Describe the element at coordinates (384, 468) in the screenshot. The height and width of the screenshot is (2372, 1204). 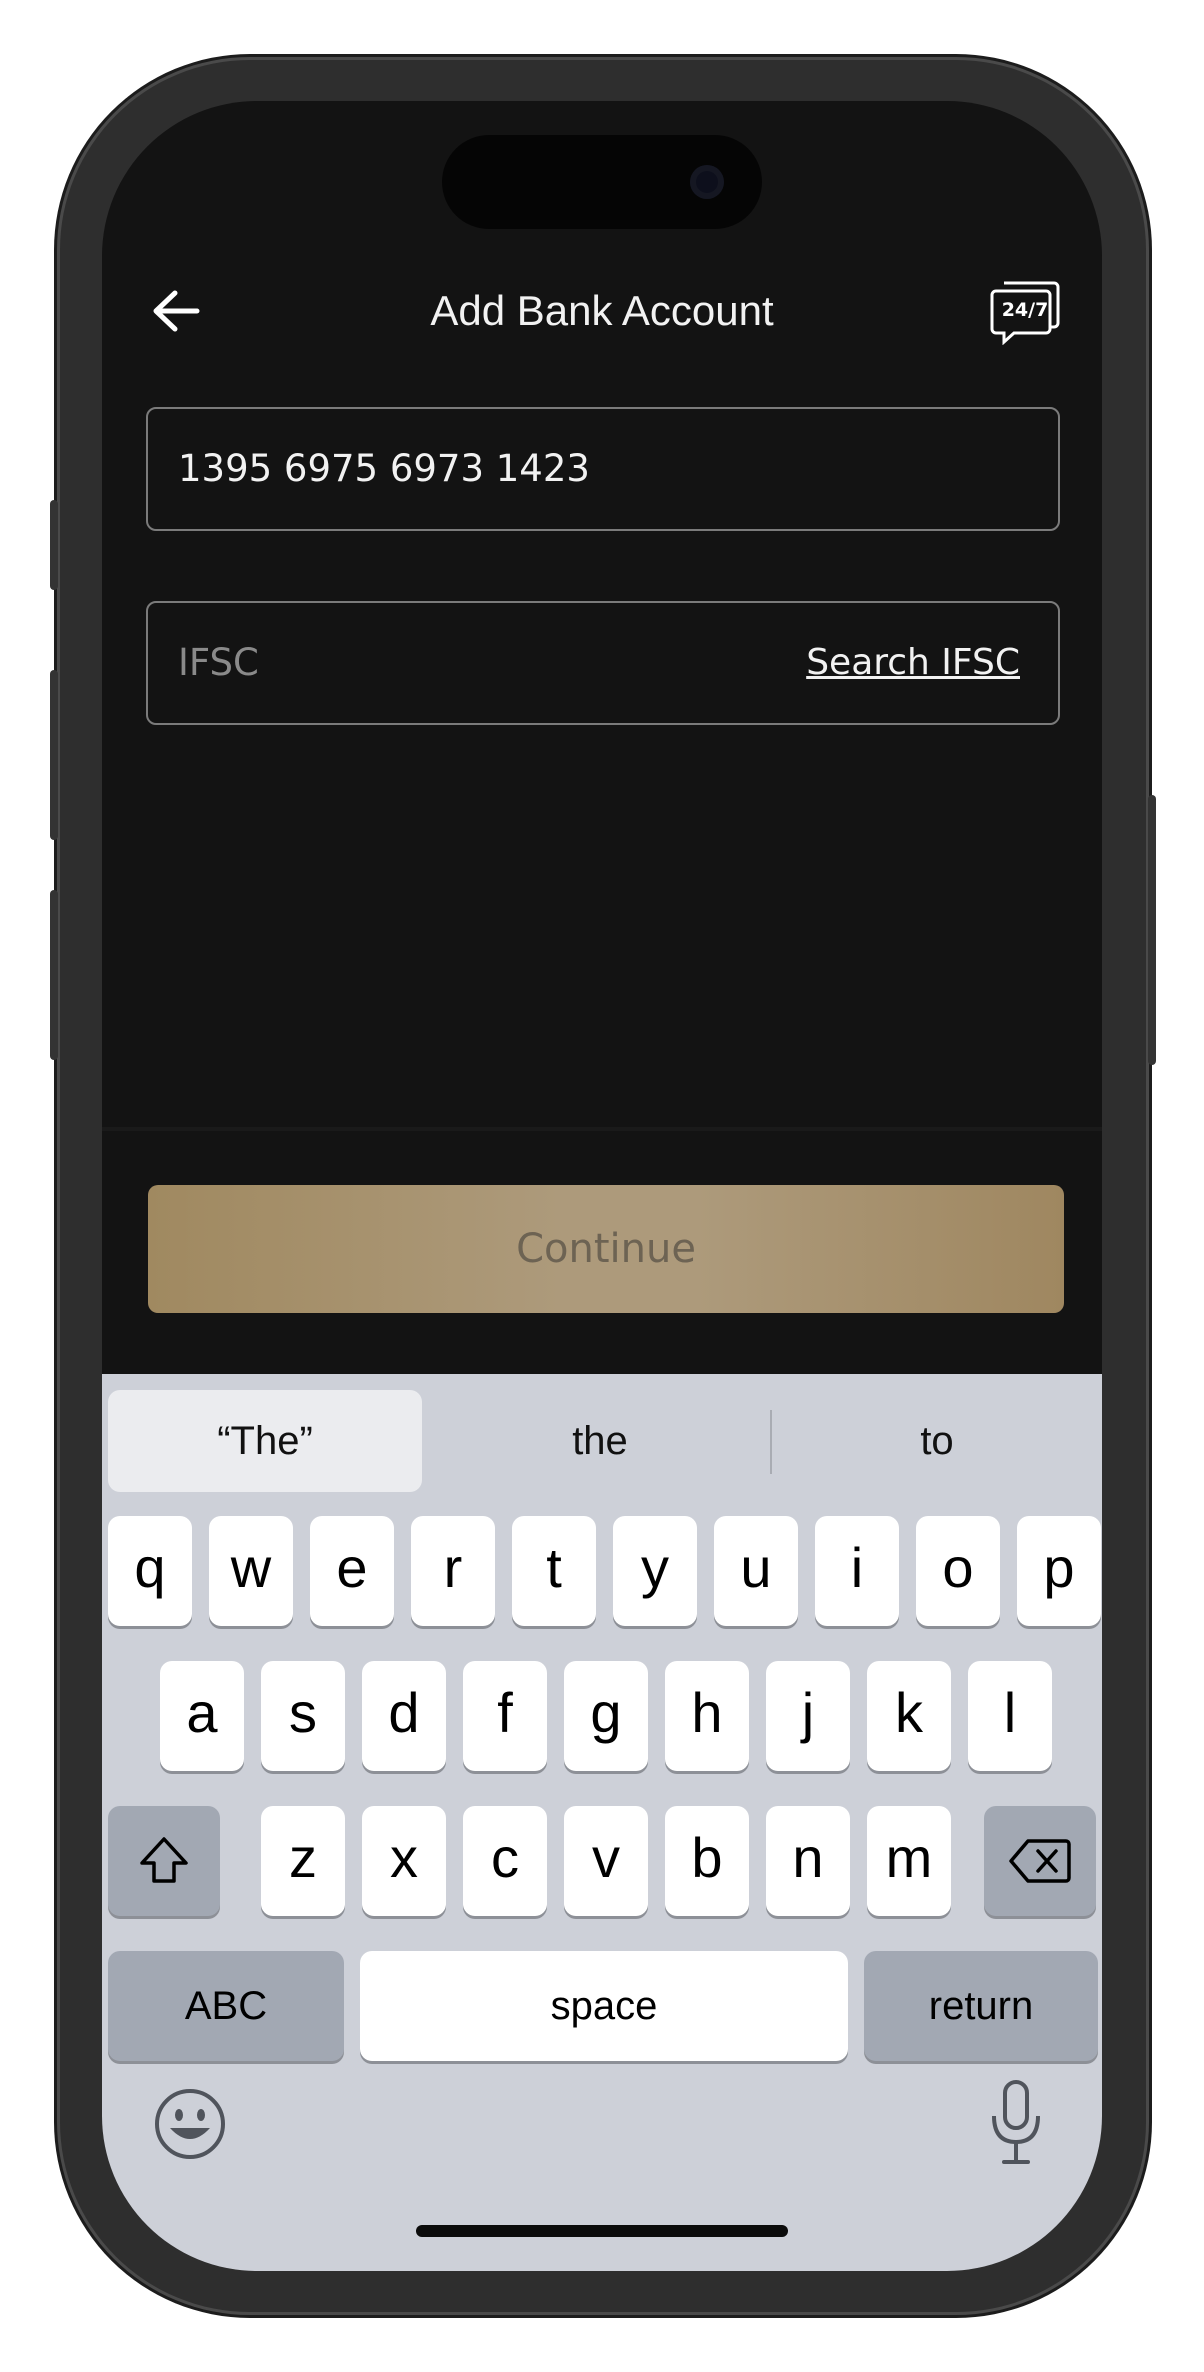
I see `account-number-value: 1395 6975 6973 1423` at that location.